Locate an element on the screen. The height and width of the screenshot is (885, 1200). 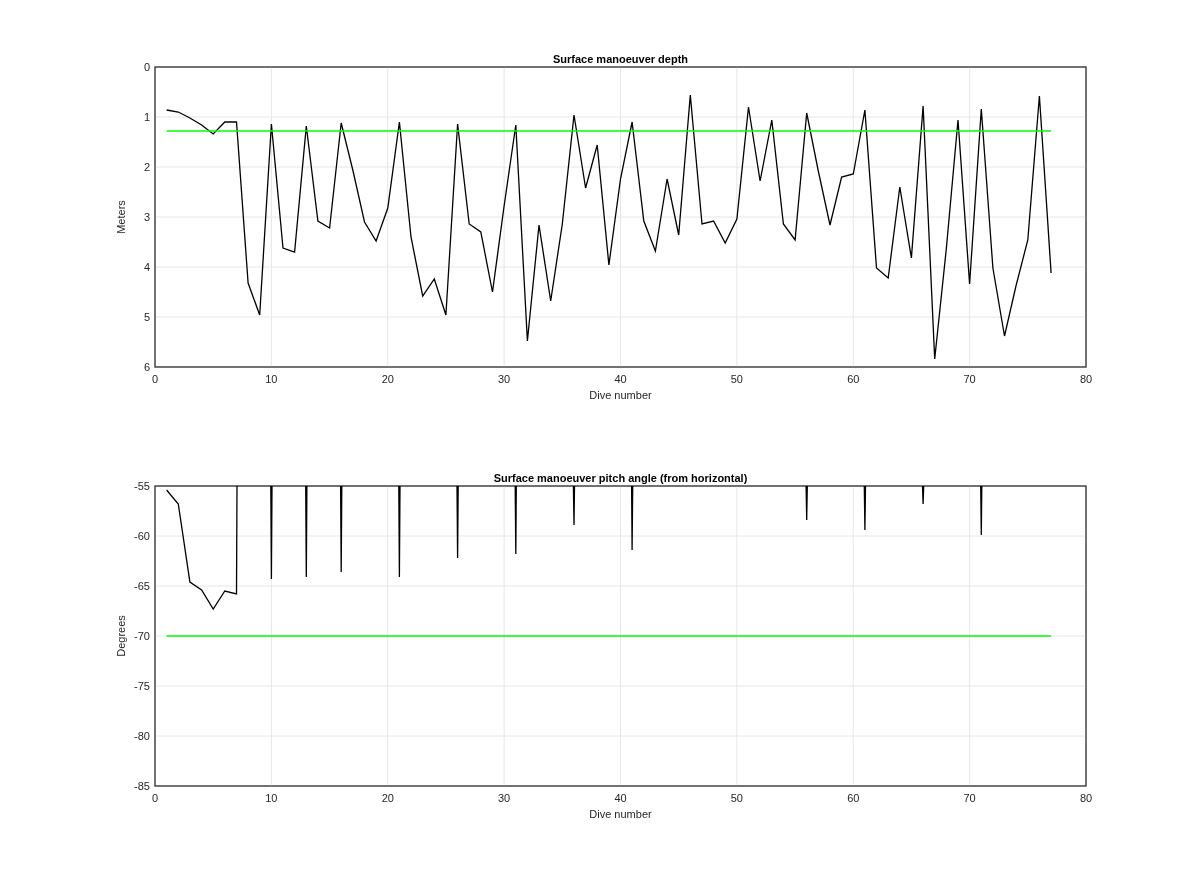
y-tick-label: 1 is located at coordinates (146, 117).